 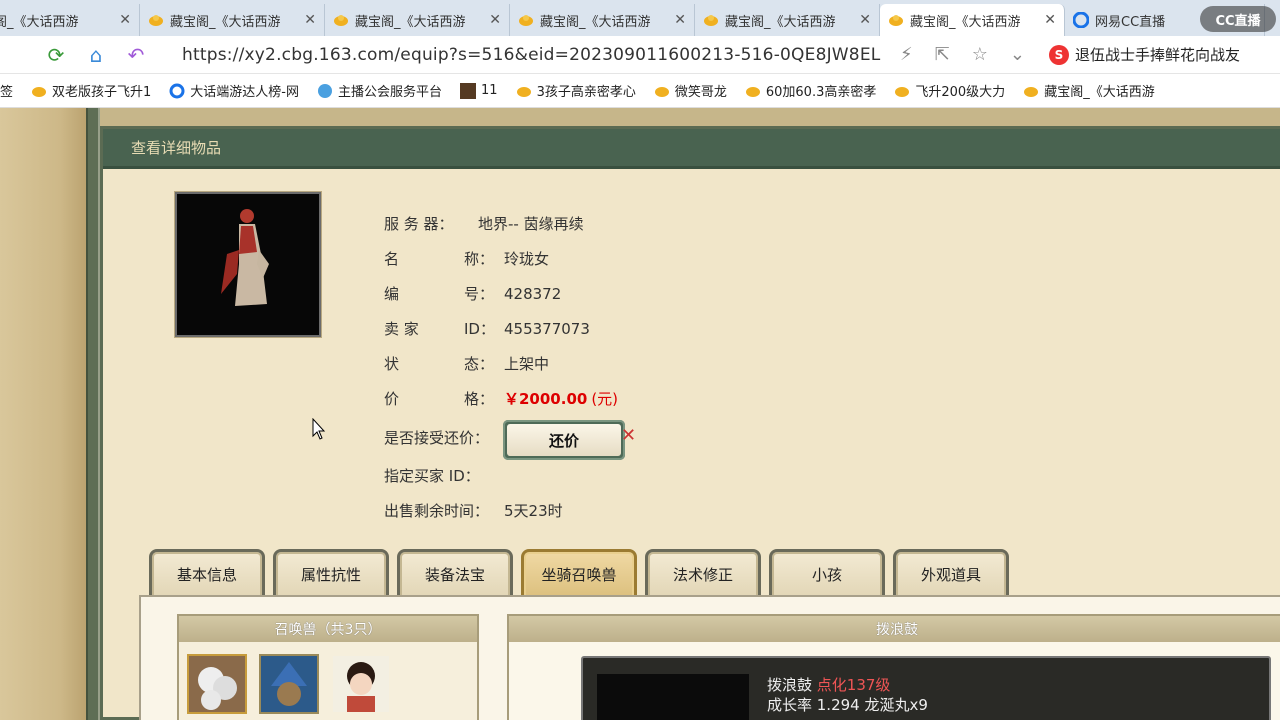 What do you see at coordinates (479, 329) in the screenshot?
I see `seller-label-suffix: ID：` at bounding box center [479, 329].